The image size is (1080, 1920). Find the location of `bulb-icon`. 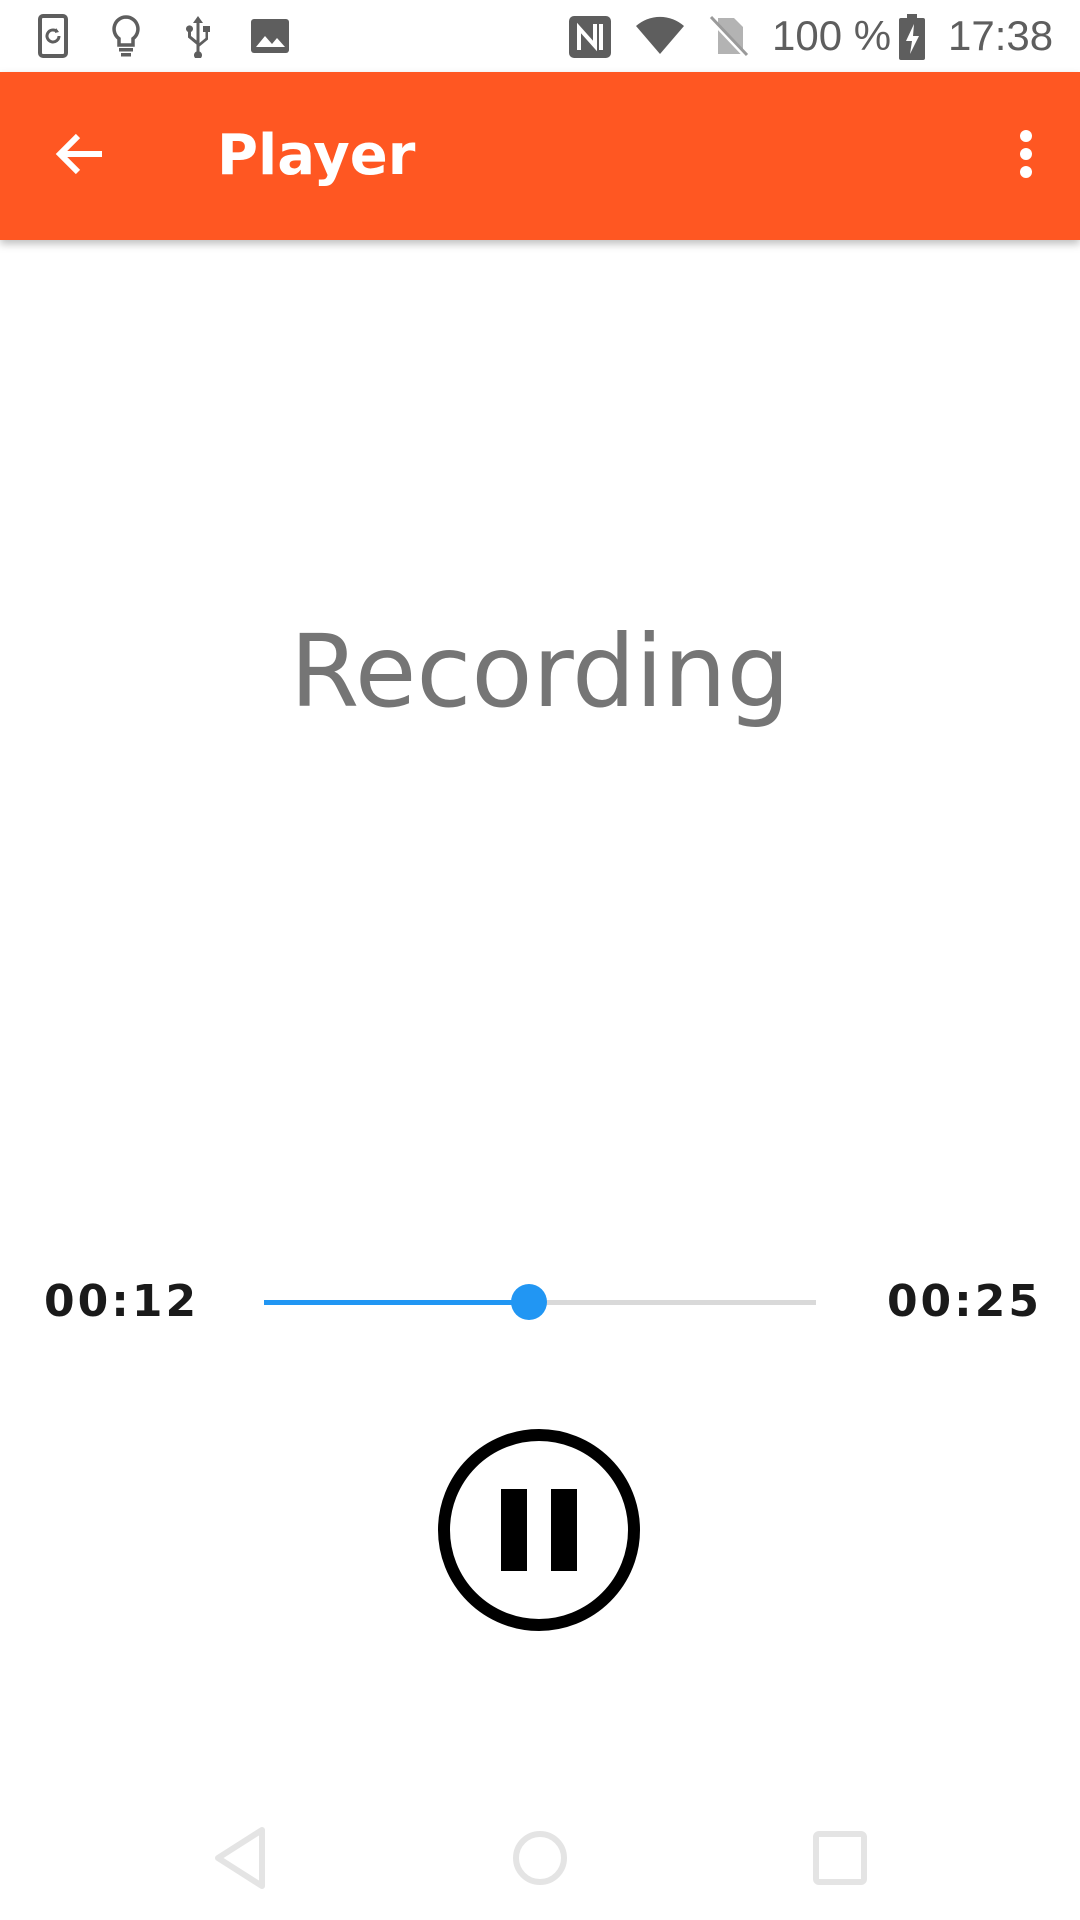

bulb-icon is located at coordinates (126, 36).